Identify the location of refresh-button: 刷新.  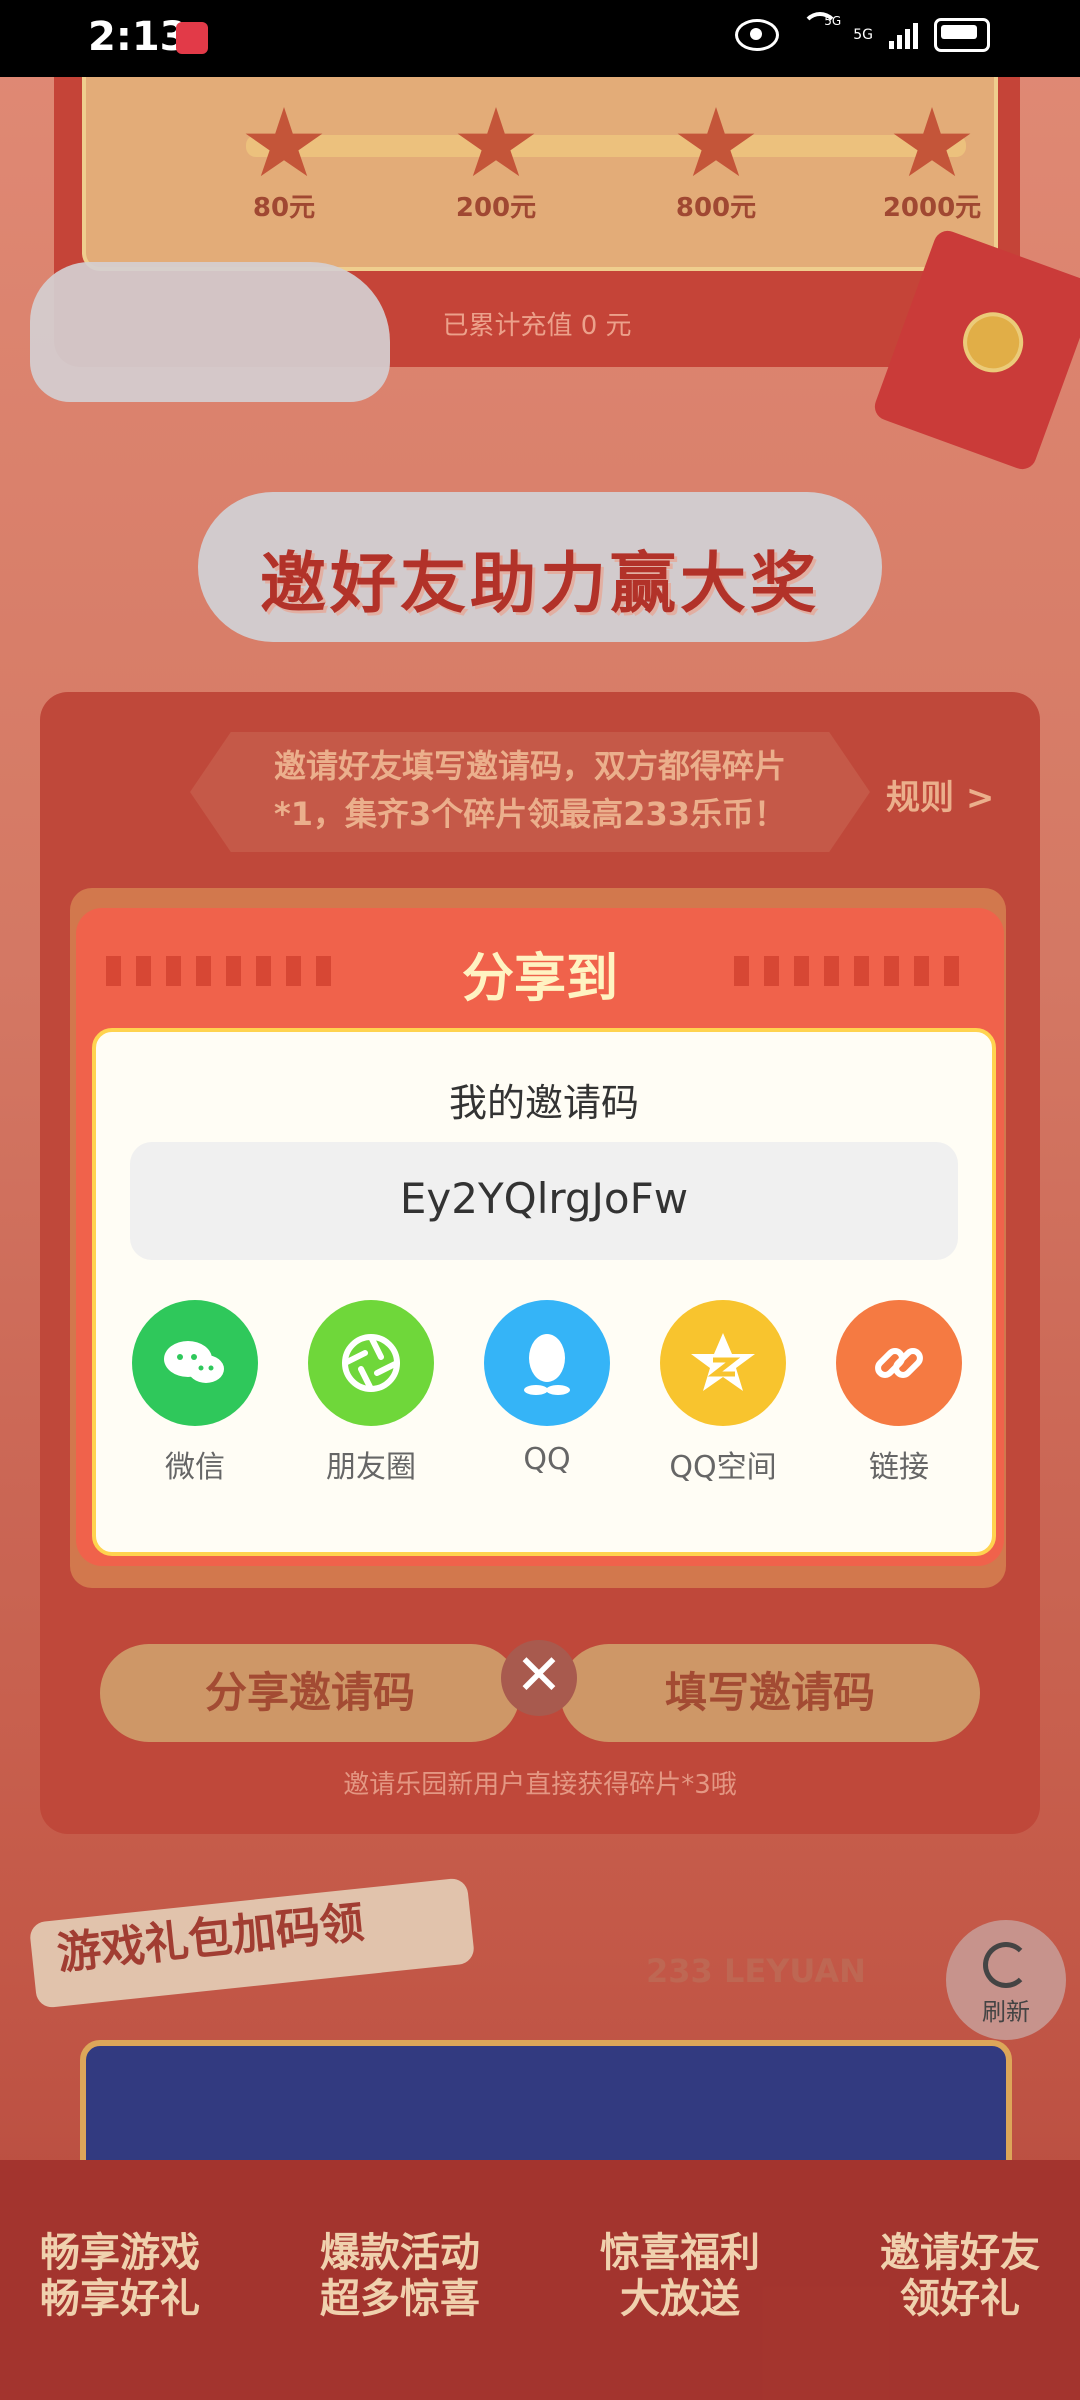
(1006, 1980).